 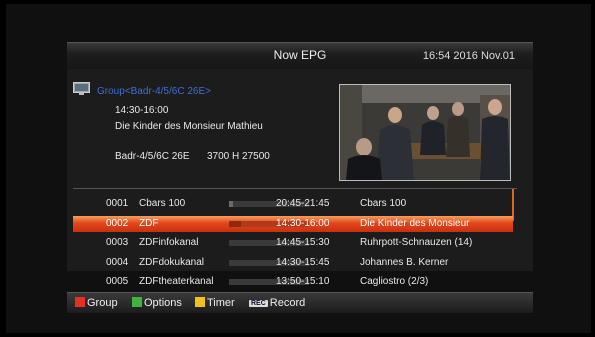 What do you see at coordinates (303, 262) in the screenshot?
I see `event-time-range: 14:30-15:45` at bounding box center [303, 262].